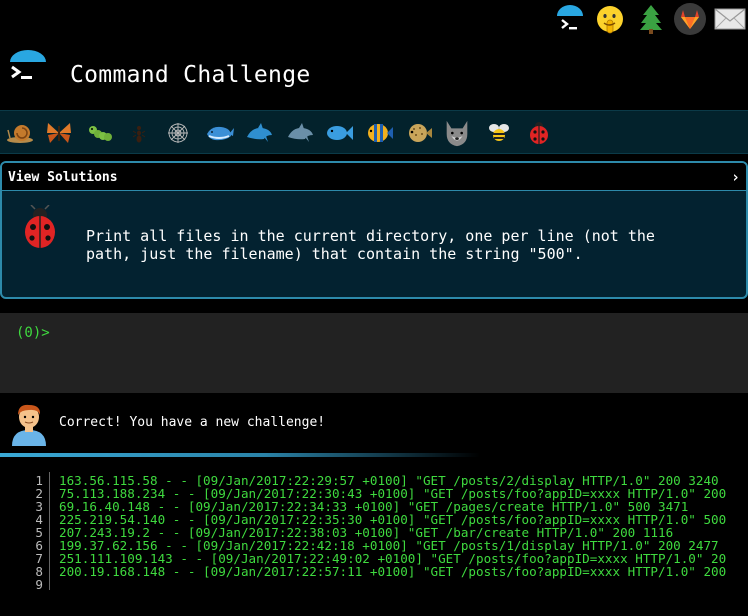 Image resolution: width=748 pixels, height=616 pixels. I want to click on view-solutions-label: View Solutions, so click(63, 177).